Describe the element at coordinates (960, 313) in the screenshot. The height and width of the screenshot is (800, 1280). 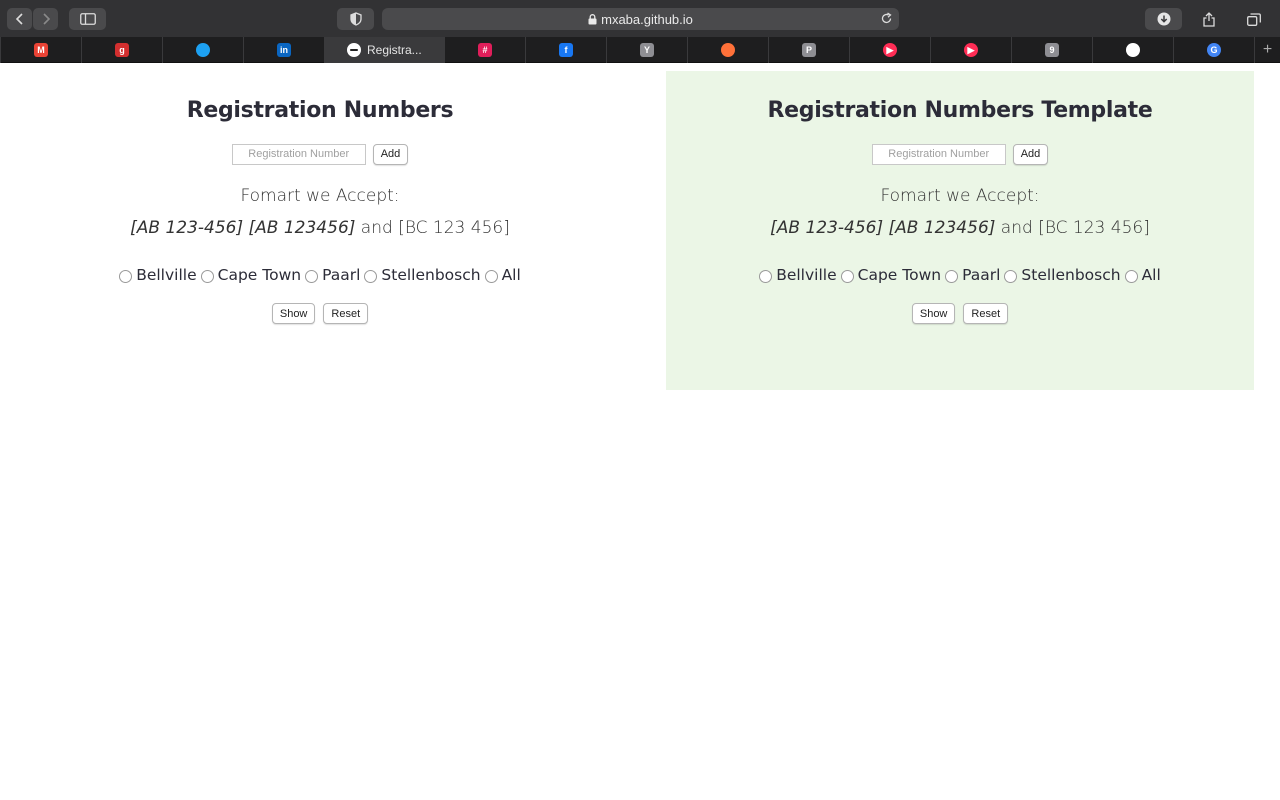
I see `template-action-buttons: Show Reset` at that location.